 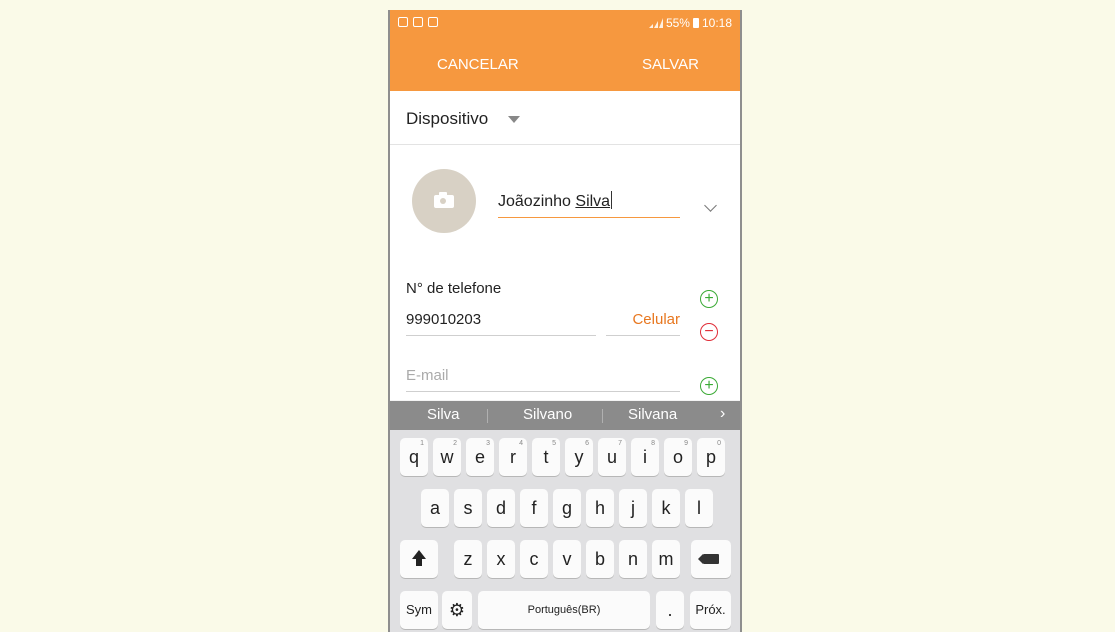 I want to click on space-key: Português(BR), so click(x=564, y=610).